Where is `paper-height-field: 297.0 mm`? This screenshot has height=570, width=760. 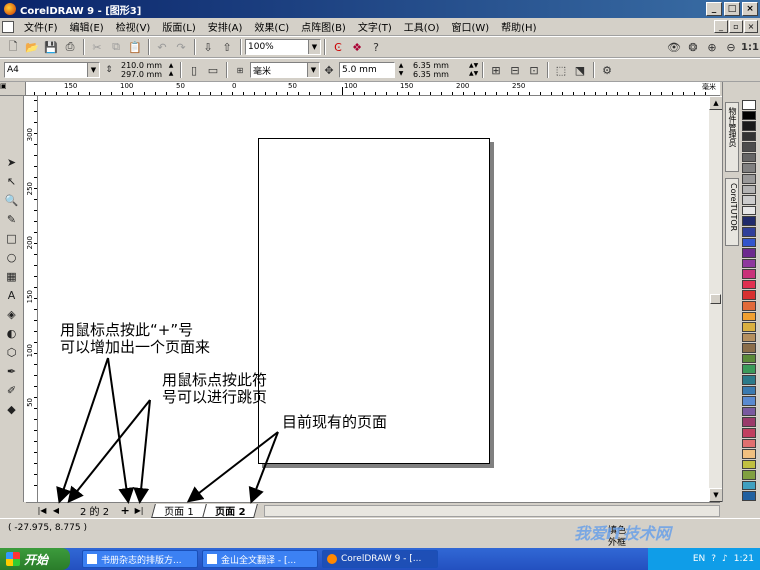 paper-height-field: 297.0 mm is located at coordinates (142, 74).